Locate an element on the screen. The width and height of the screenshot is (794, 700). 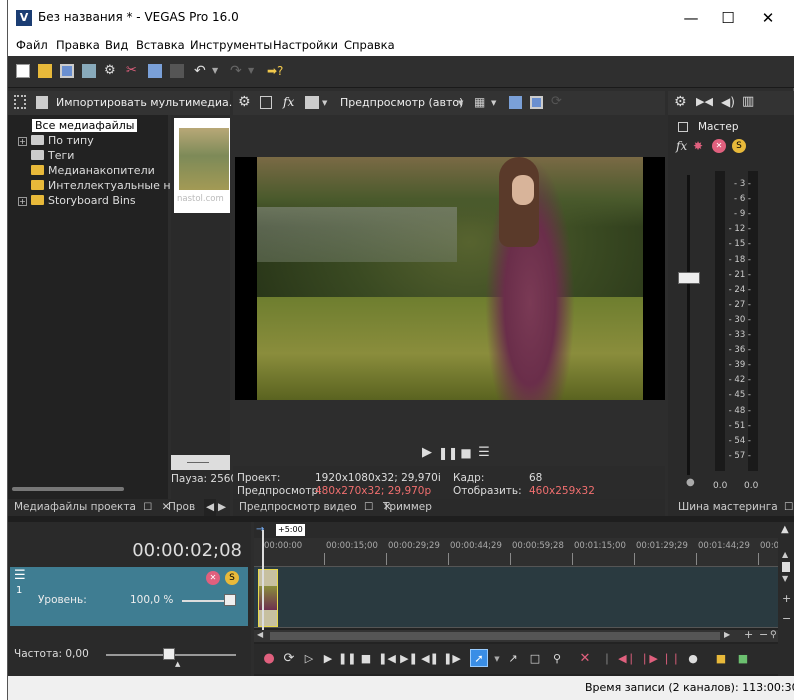
playhead is located at coordinates (263, 580).